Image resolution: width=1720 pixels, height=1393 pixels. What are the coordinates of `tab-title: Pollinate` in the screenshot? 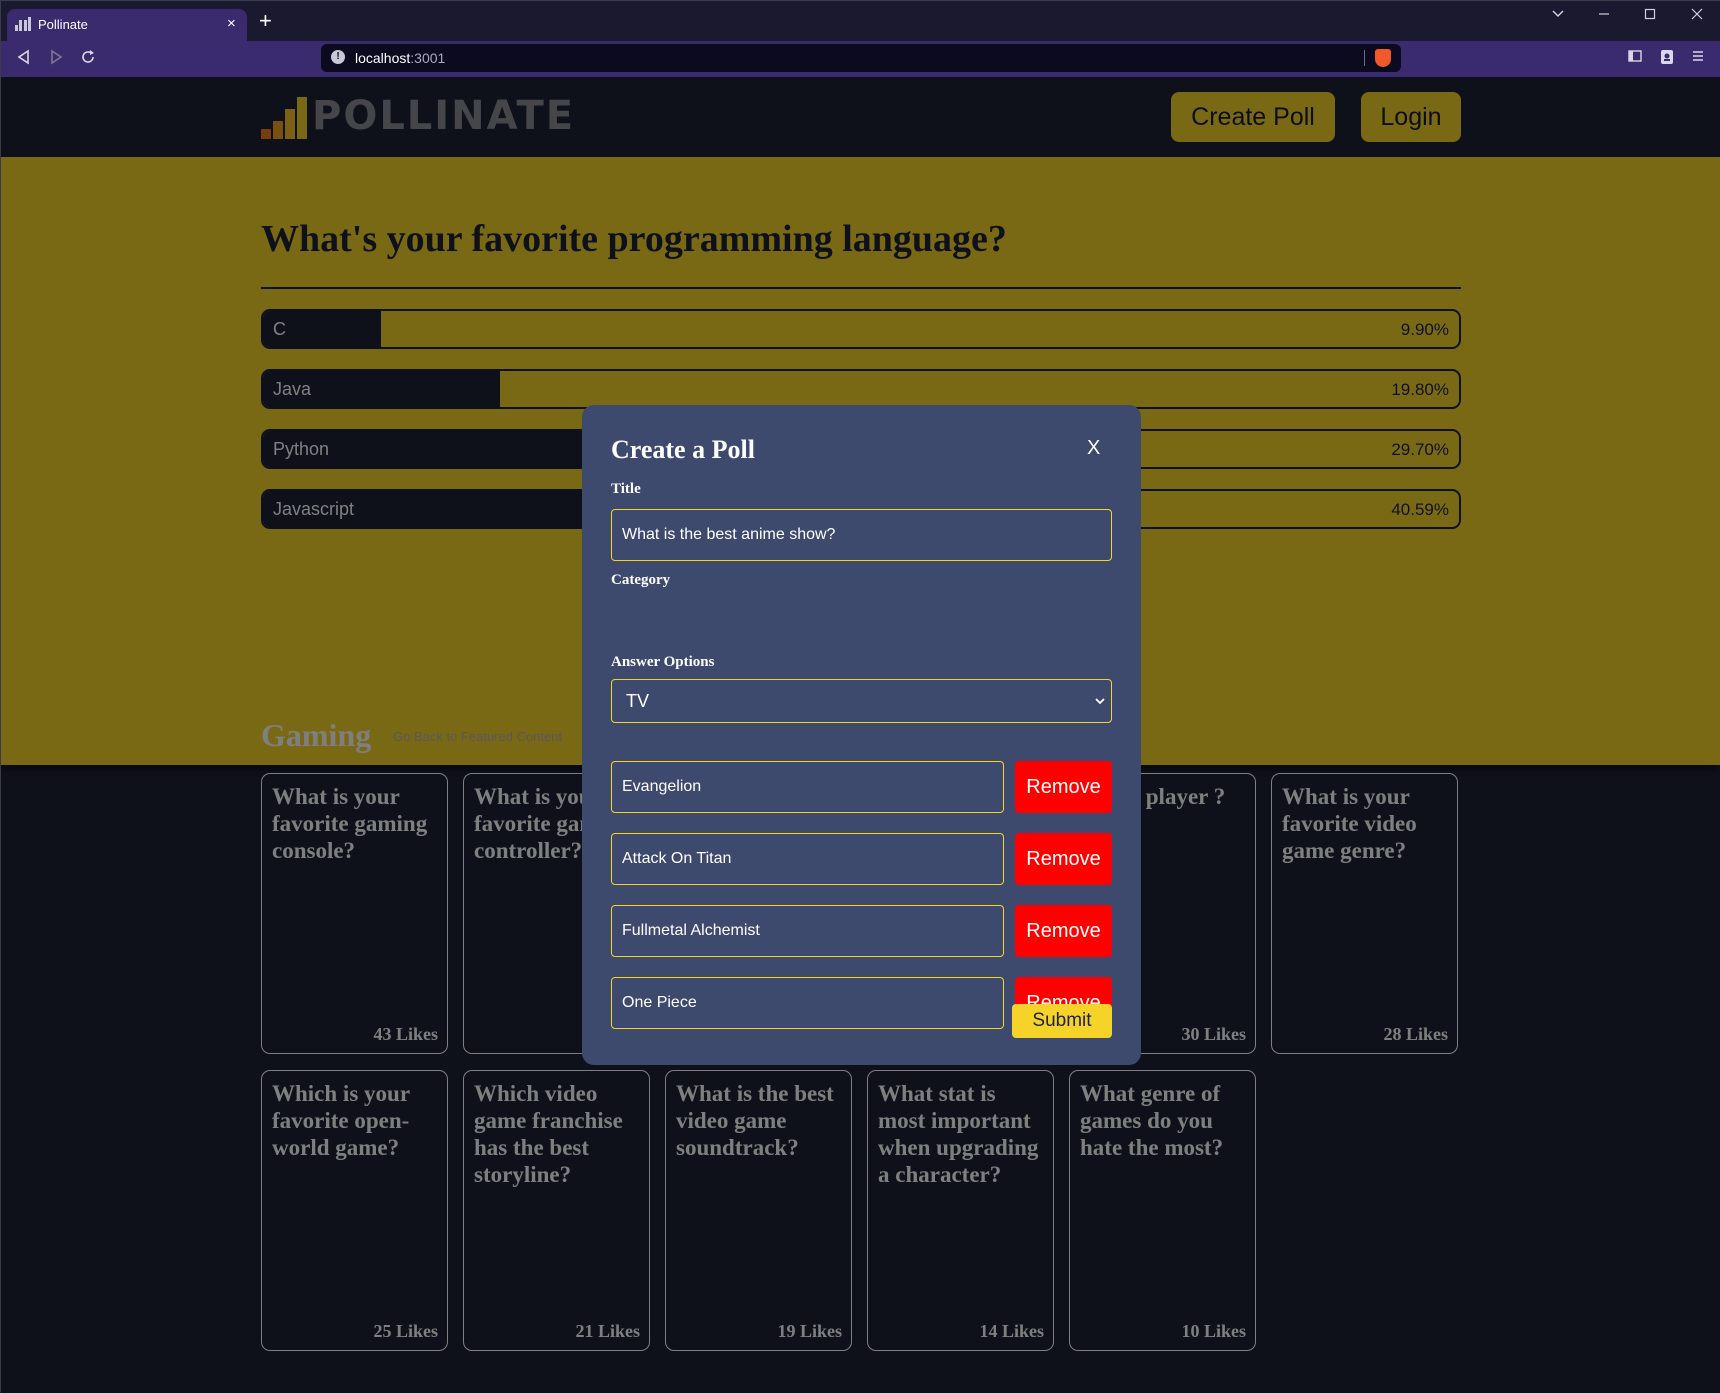 It's located at (63, 24).